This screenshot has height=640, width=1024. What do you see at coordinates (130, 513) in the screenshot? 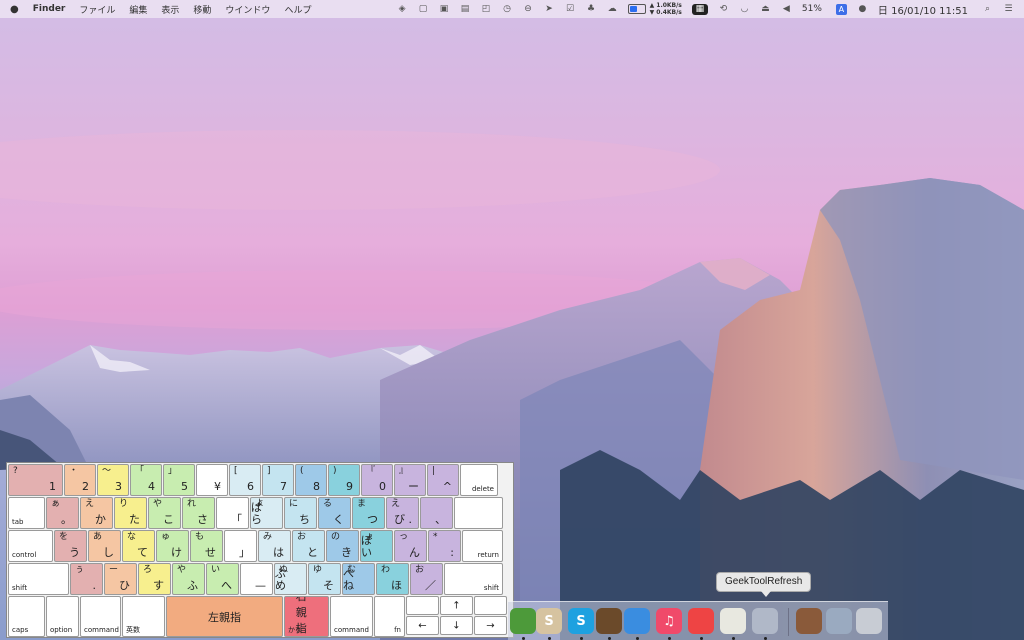
I see `key-r1-3: りた` at bounding box center [130, 513].